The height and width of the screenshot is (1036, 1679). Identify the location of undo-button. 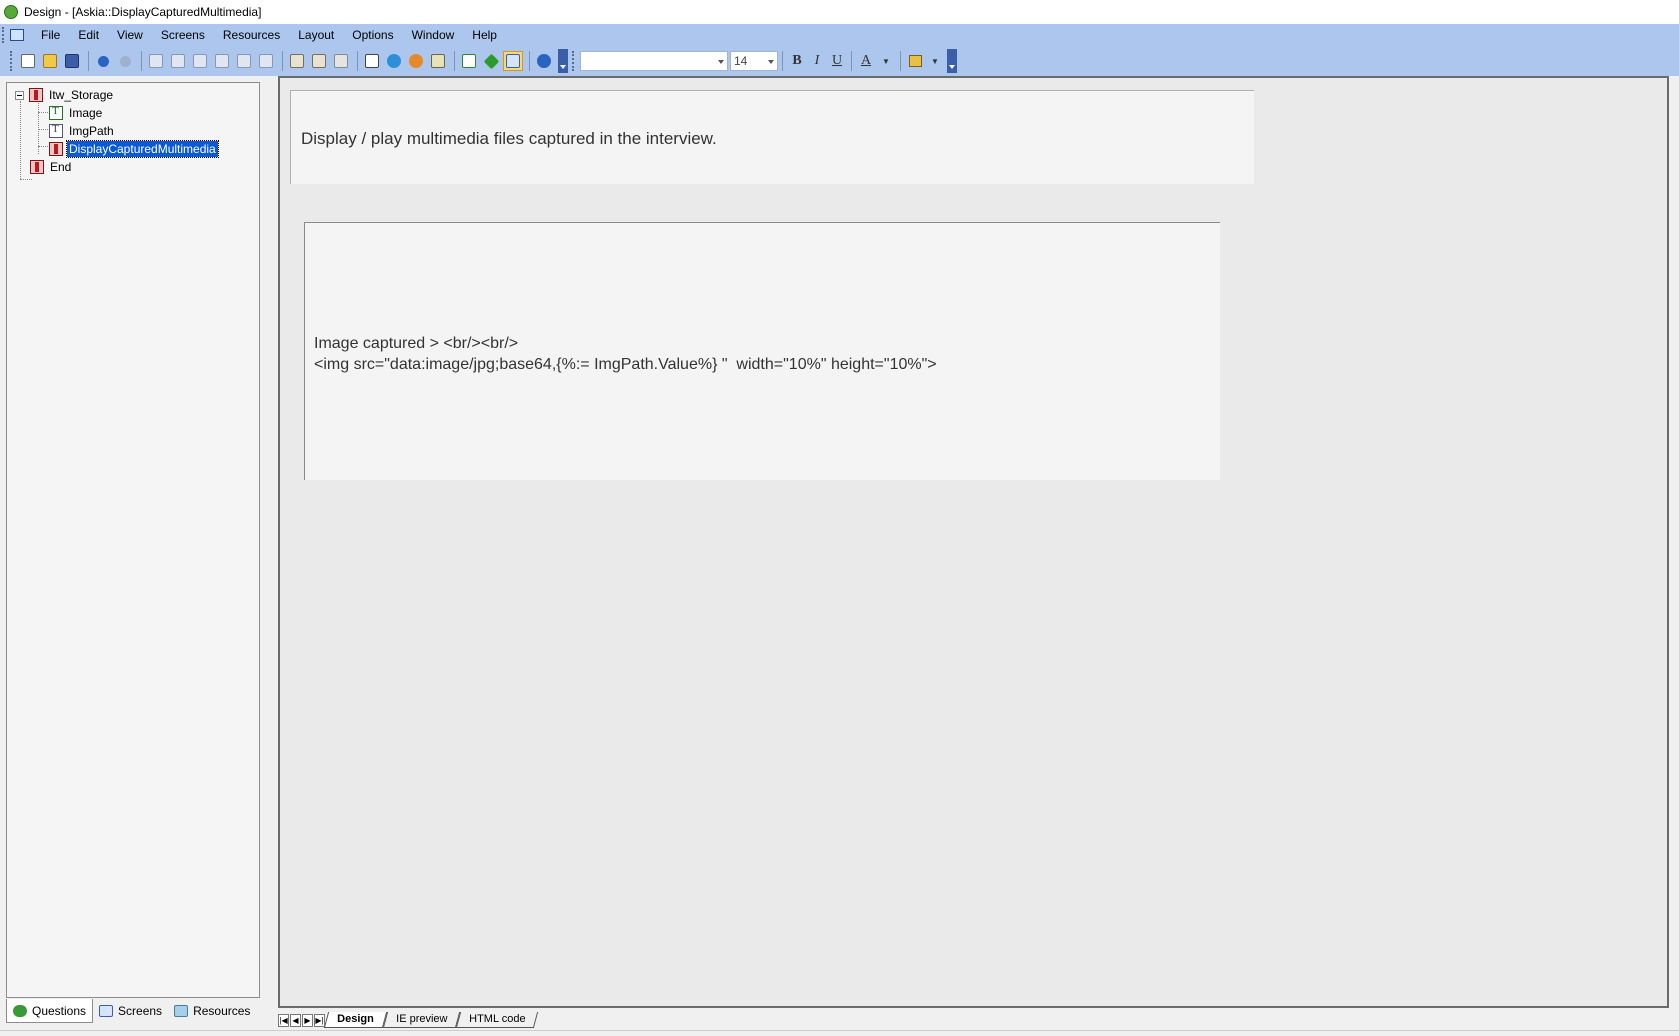
(103, 61).